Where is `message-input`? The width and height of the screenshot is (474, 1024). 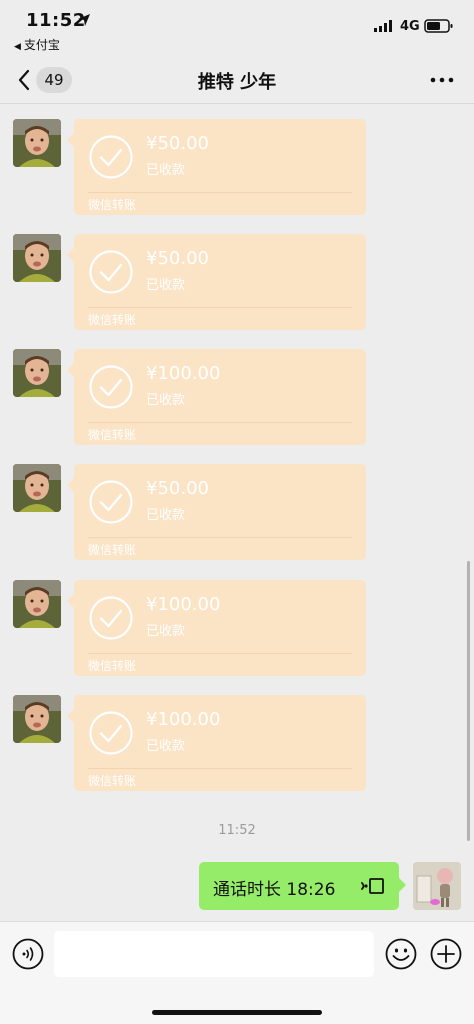 message-input is located at coordinates (214, 954).